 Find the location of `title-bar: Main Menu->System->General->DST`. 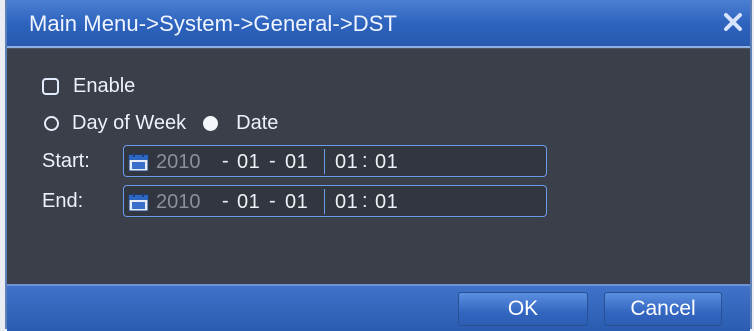

title-bar: Main Menu->System->General->DST is located at coordinates (378, 24).